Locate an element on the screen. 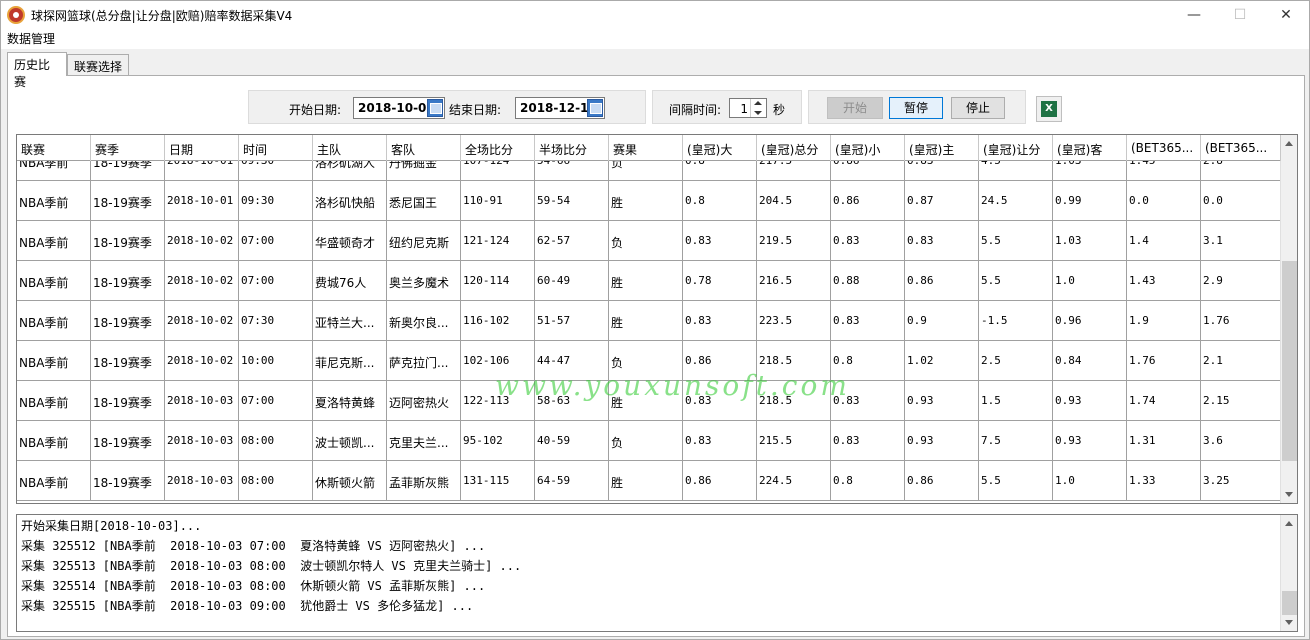  table-cell: 2.1 is located at coordinates (1241, 361).